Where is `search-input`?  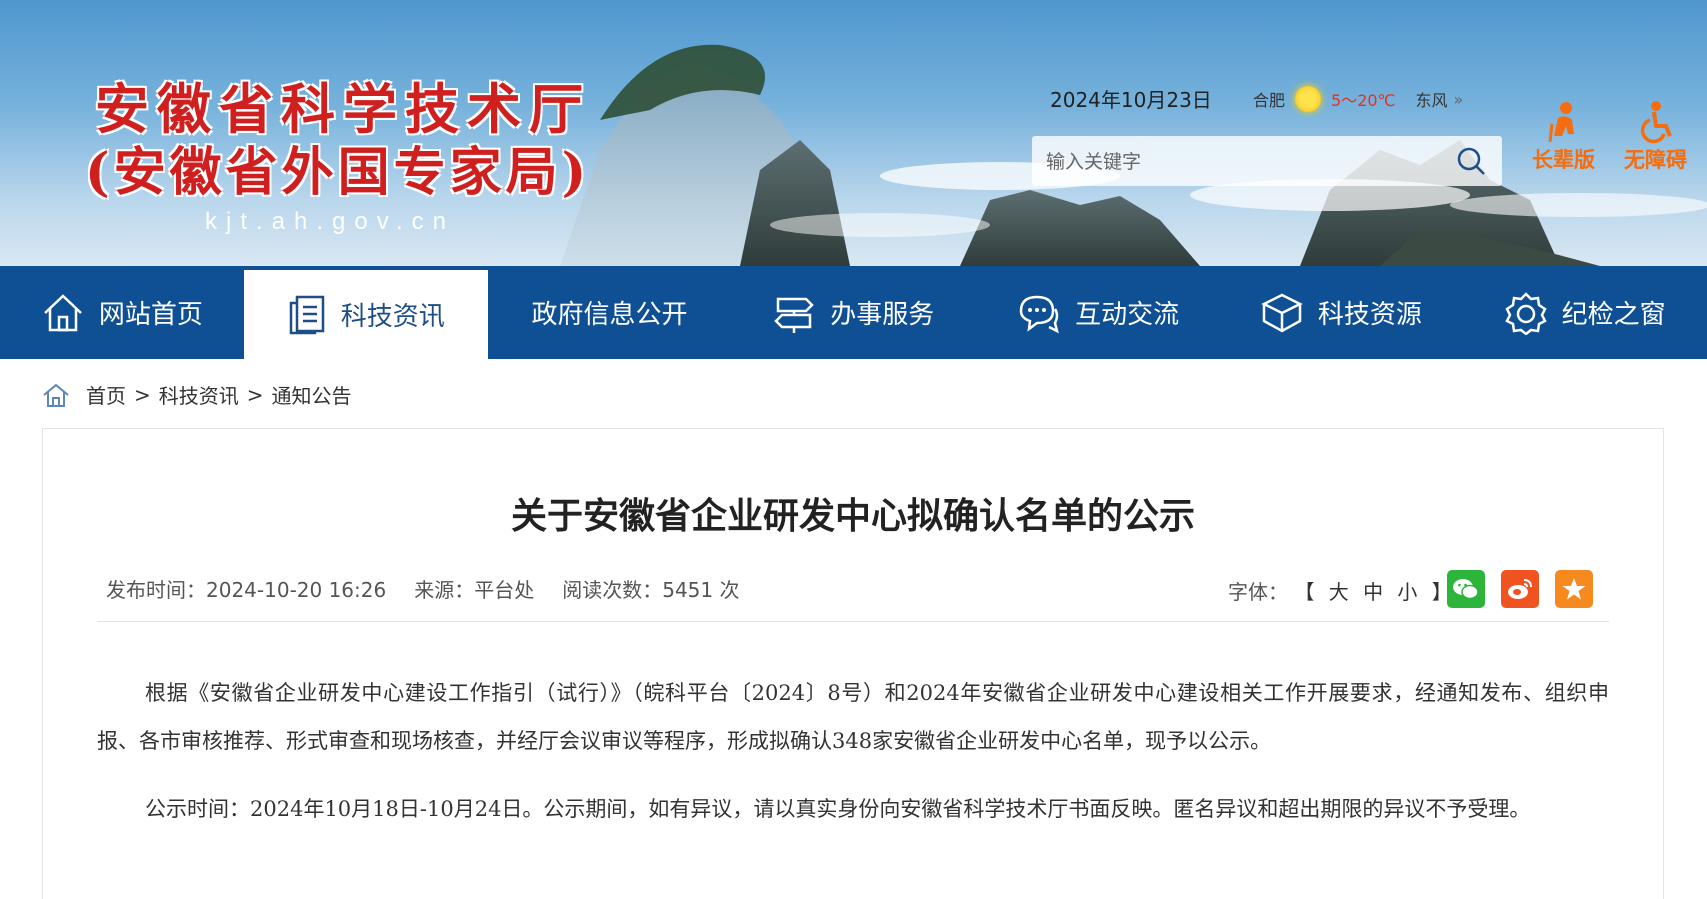
search-input is located at coordinates (1240, 162).